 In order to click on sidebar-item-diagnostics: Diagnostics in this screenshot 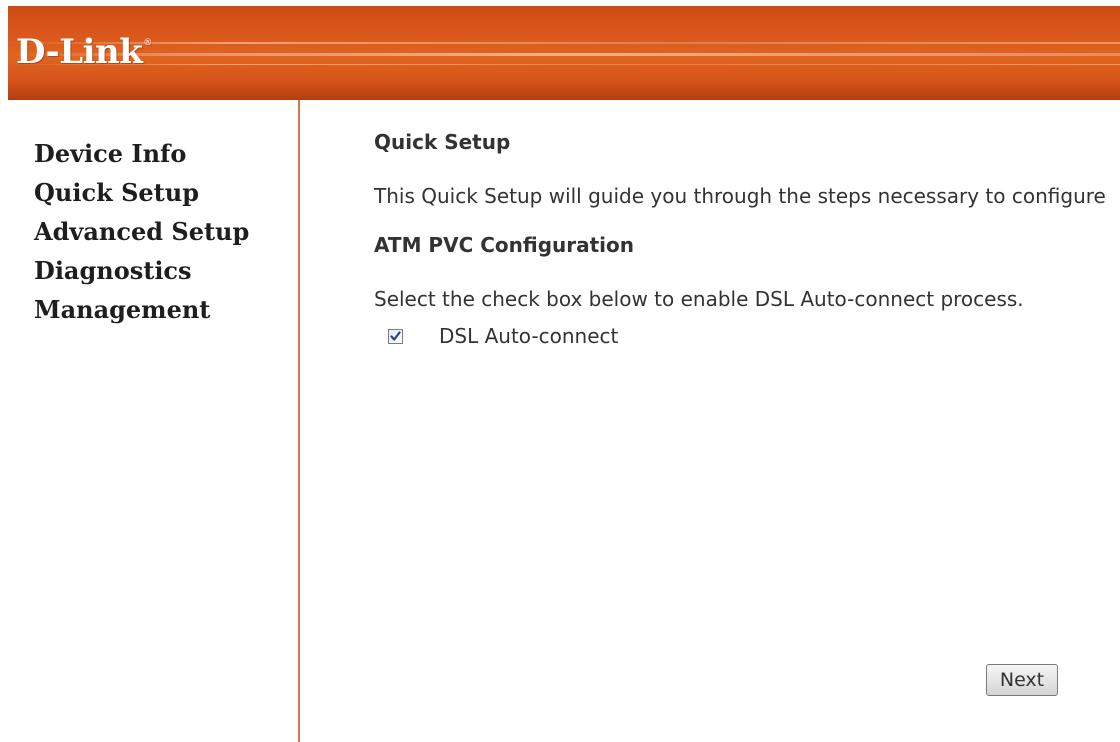, I will do `click(141, 270)`.